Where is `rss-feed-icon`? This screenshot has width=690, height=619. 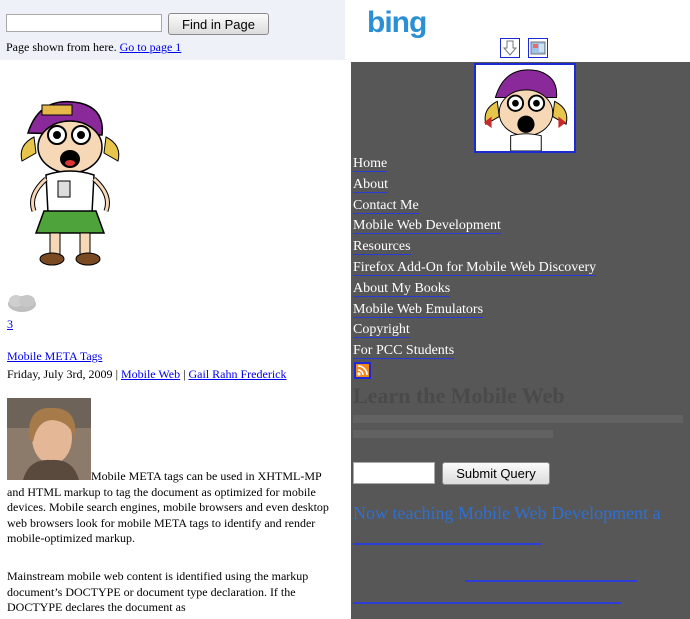
rss-feed-icon is located at coordinates (362, 370).